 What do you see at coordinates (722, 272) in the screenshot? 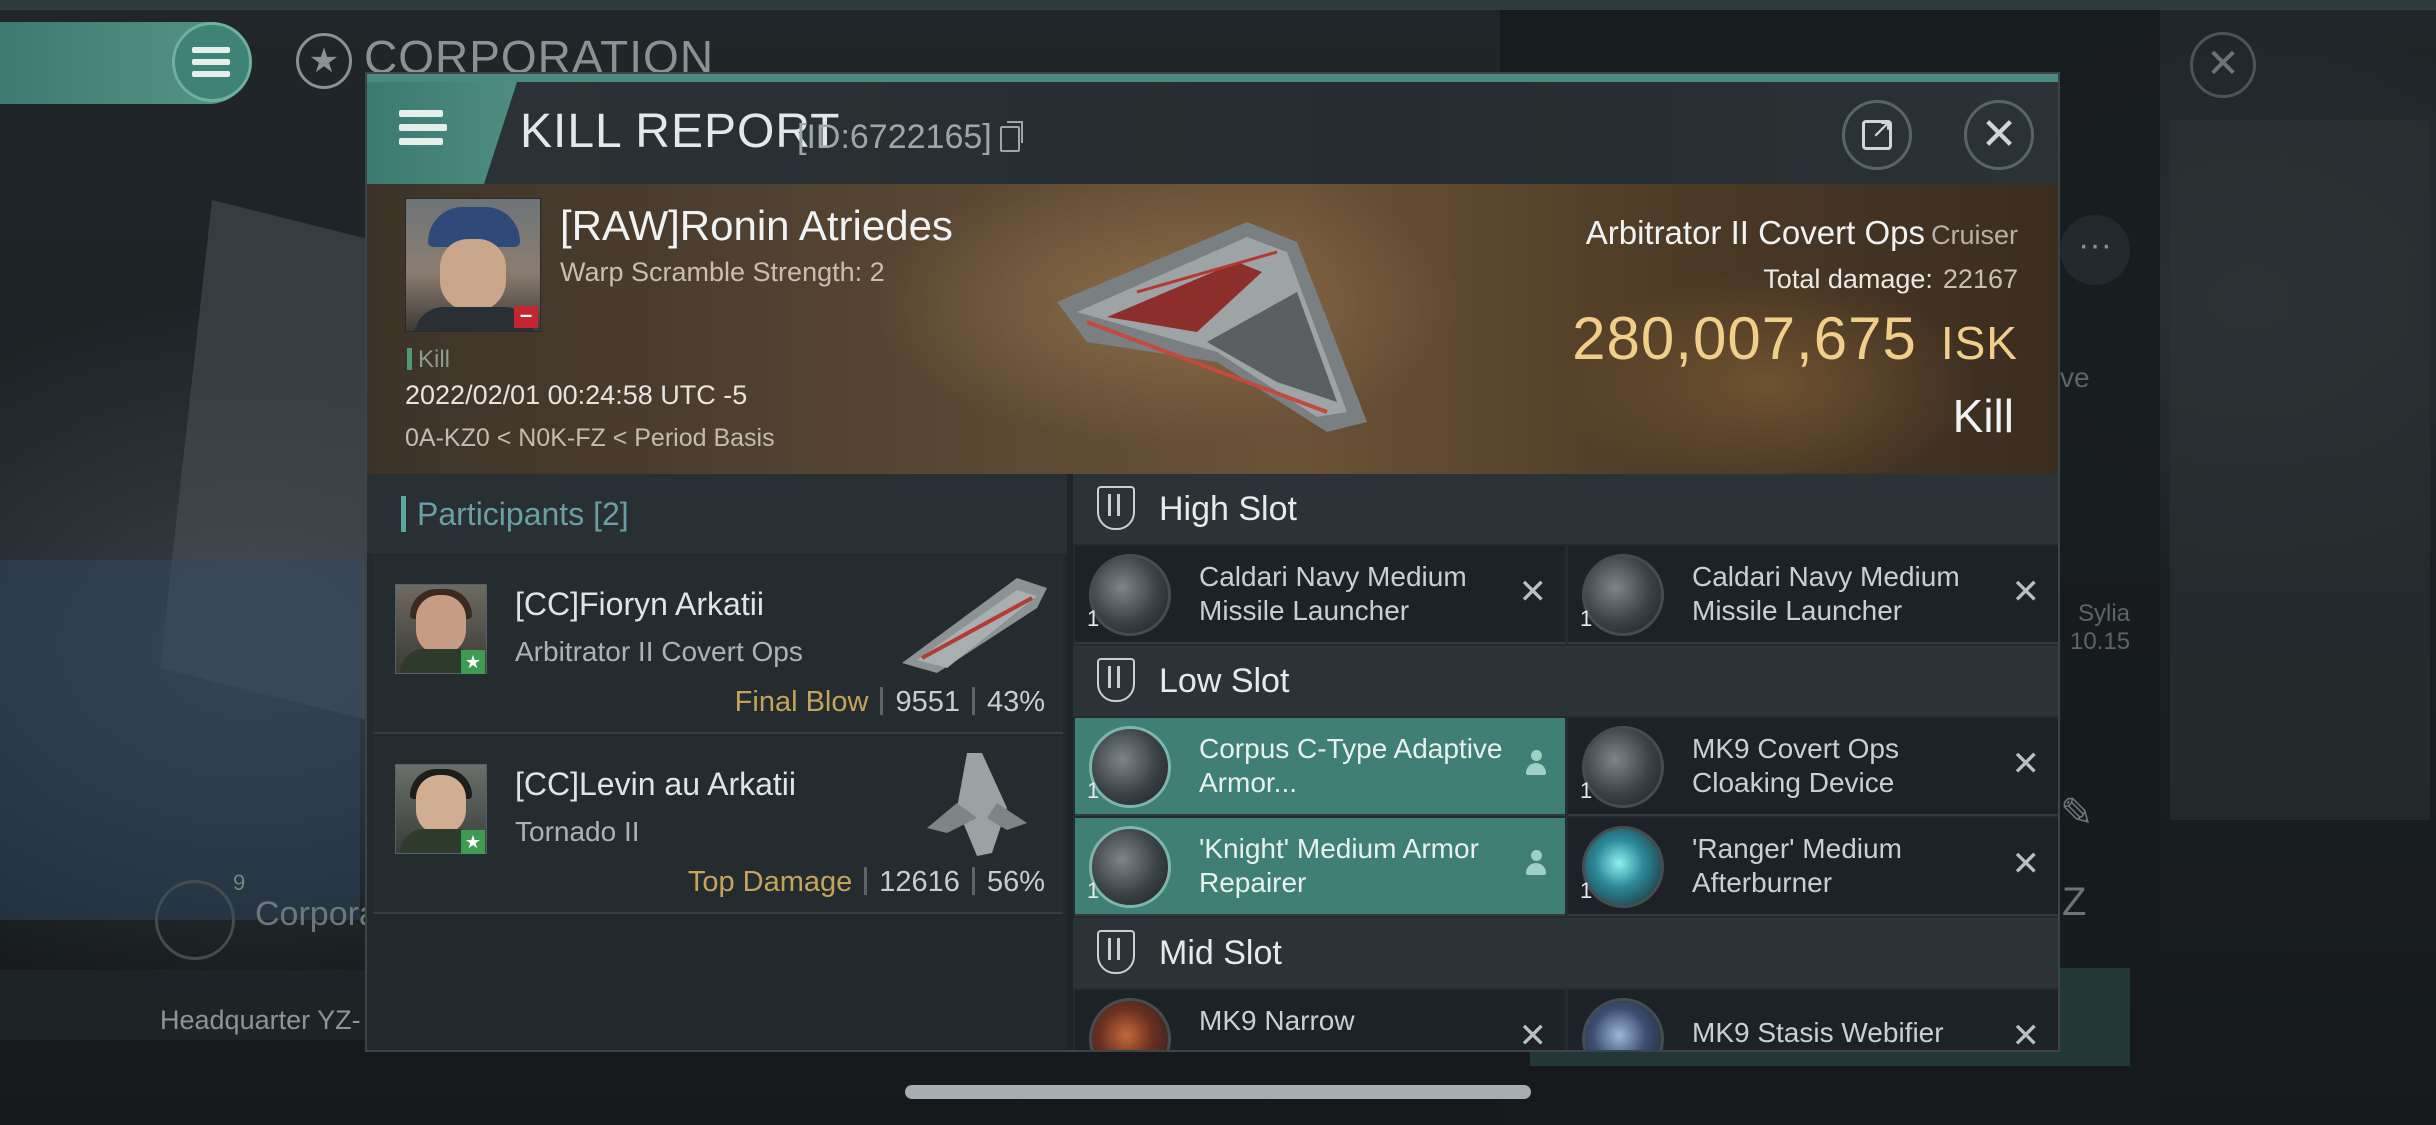
I see `warp-scramble-strength: Warp Scramble Strength: 2` at bounding box center [722, 272].